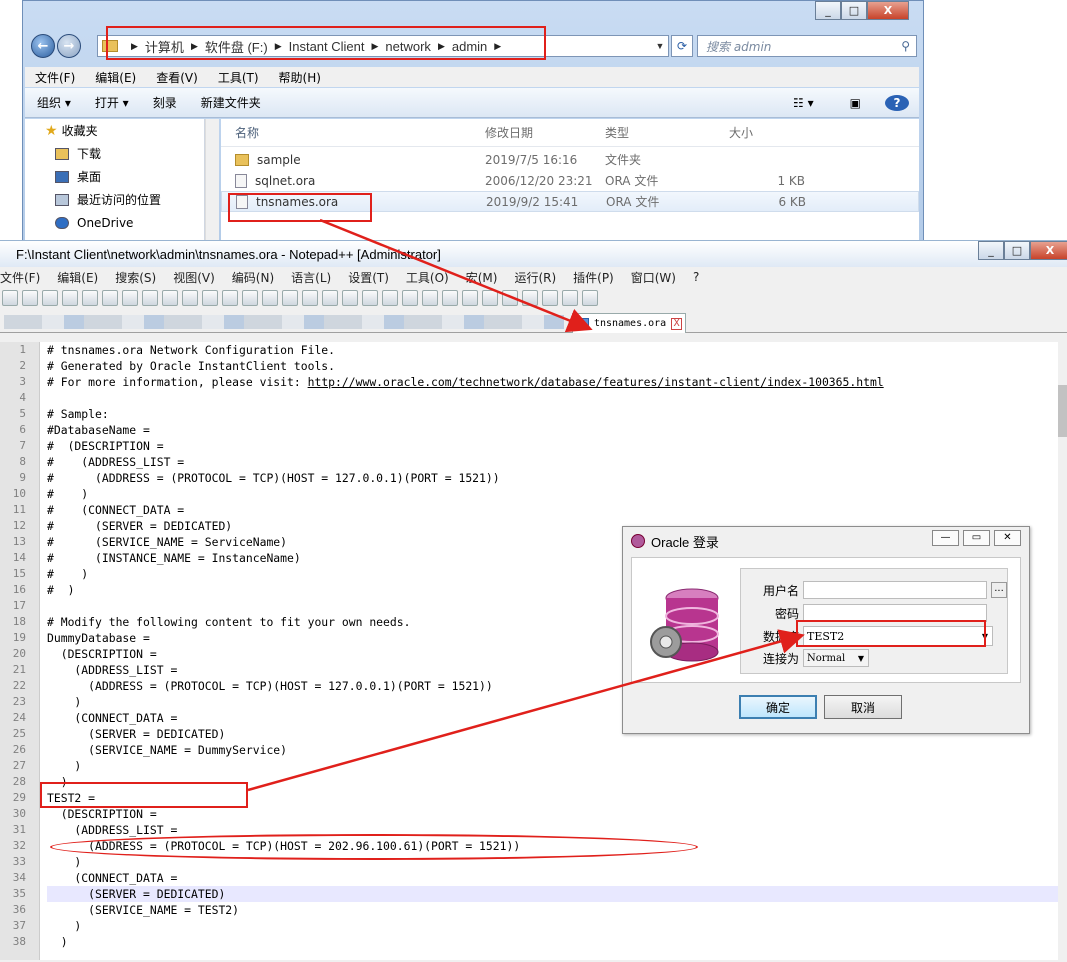 The height and width of the screenshot is (962, 1067). What do you see at coordinates (676, 323) in the screenshot?
I see `close-icon: X` at bounding box center [676, 323].